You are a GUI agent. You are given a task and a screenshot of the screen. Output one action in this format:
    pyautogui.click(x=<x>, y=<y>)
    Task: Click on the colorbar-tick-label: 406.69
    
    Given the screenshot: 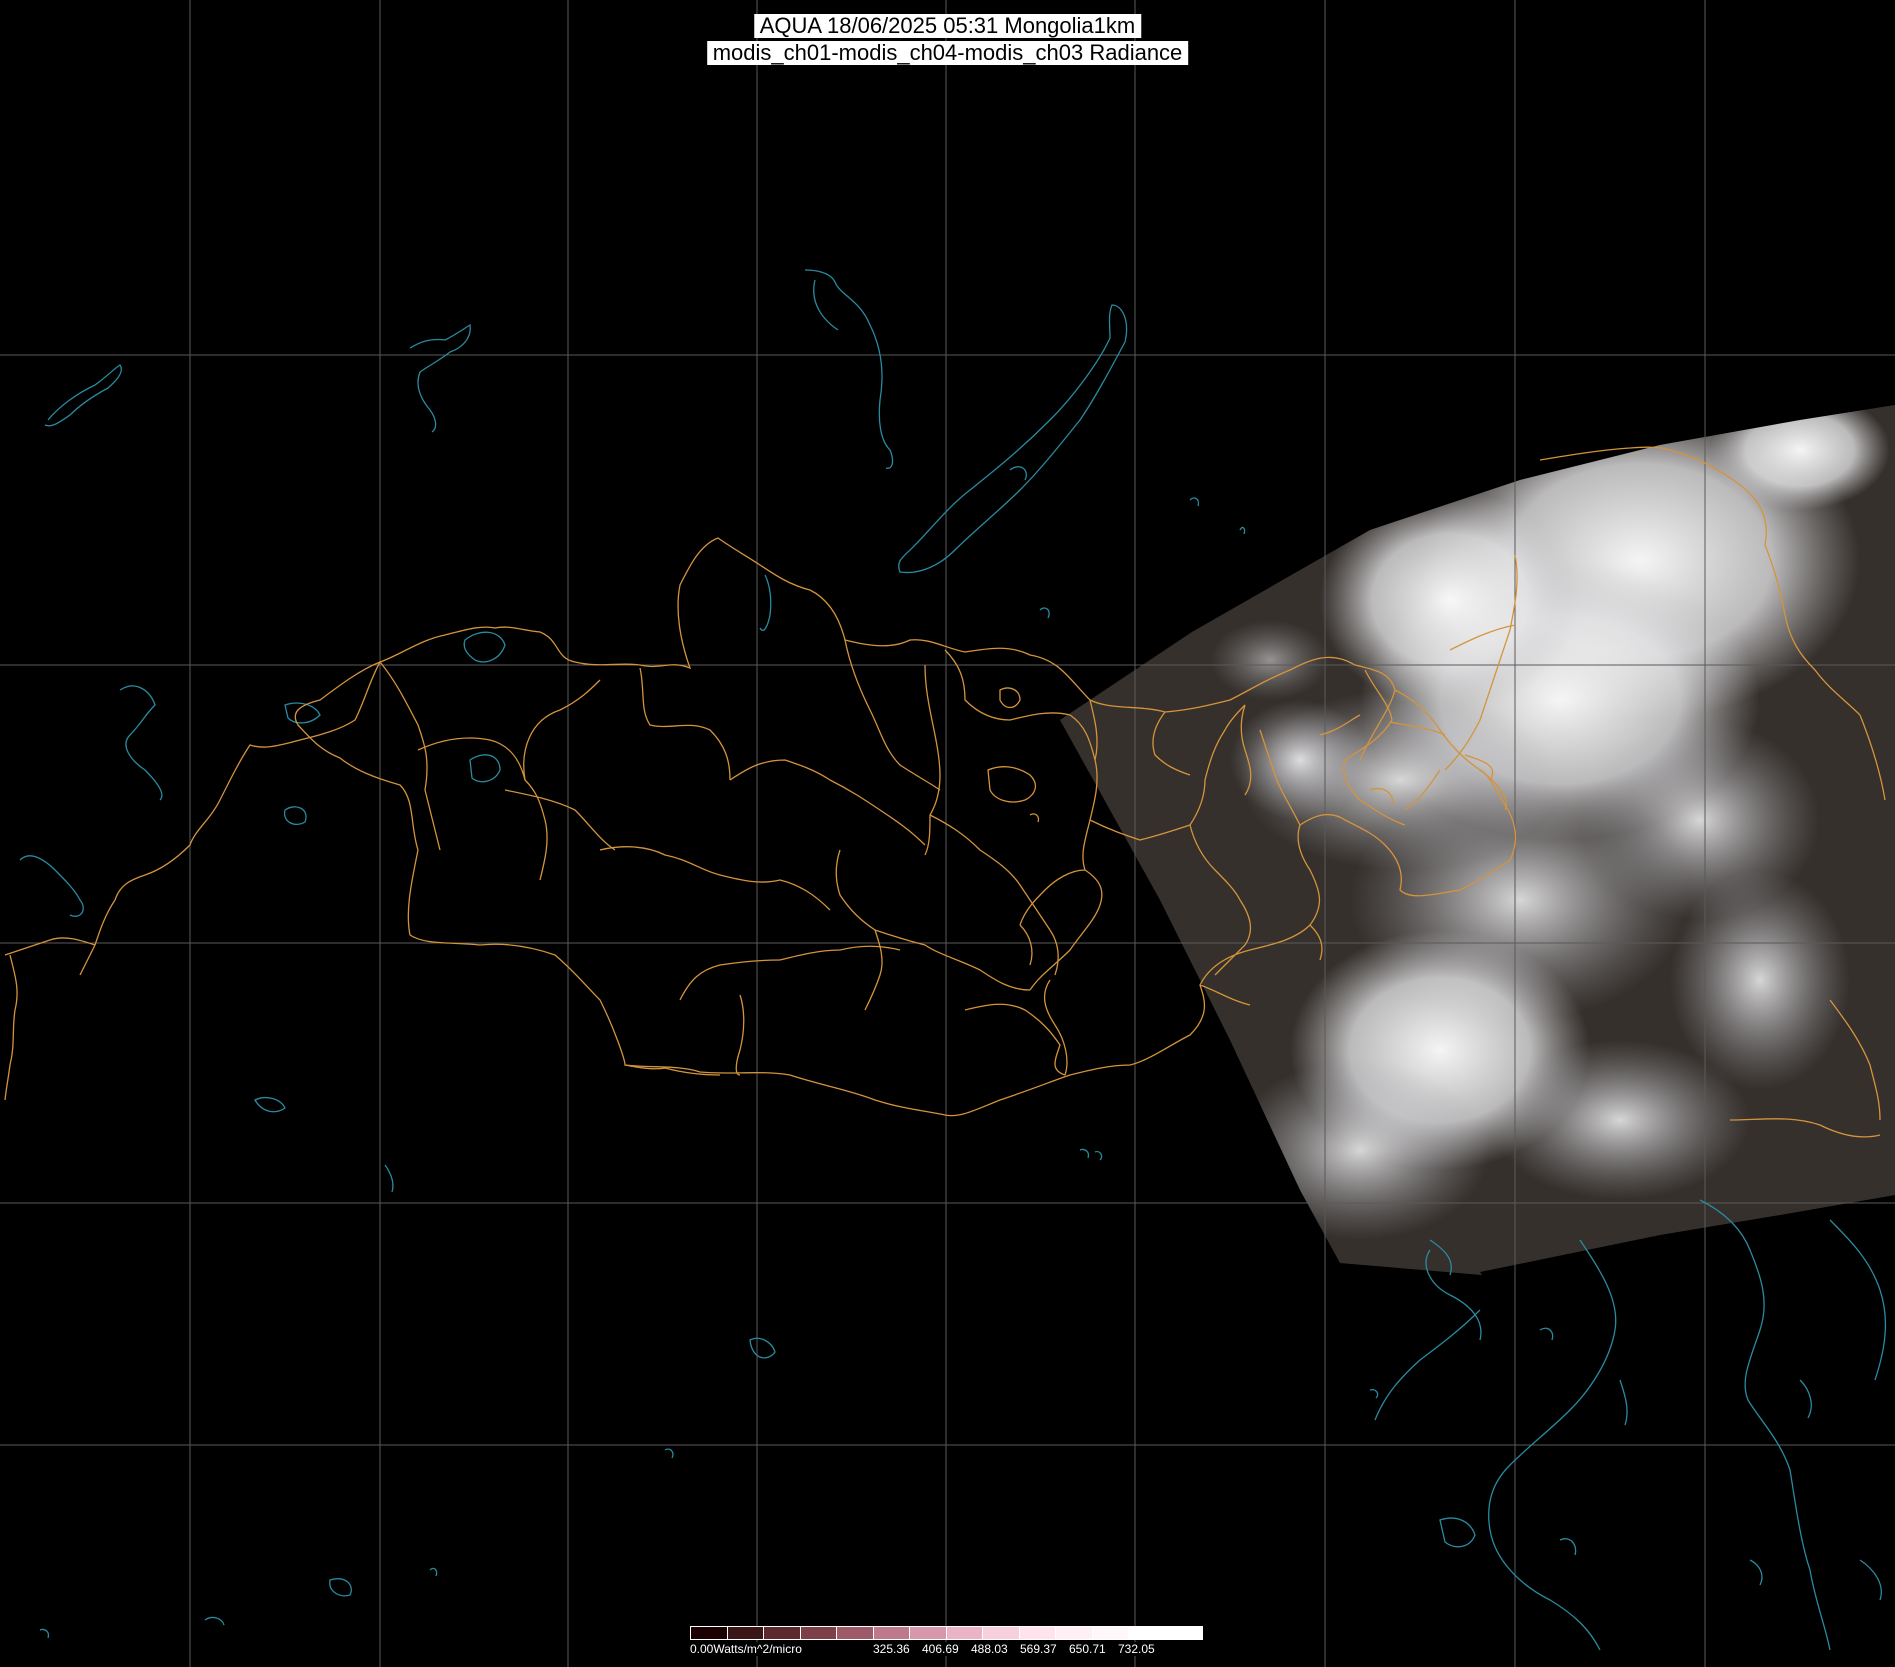 What is the action you would take?
    pyautogui.click(x=940, y=1649)
    